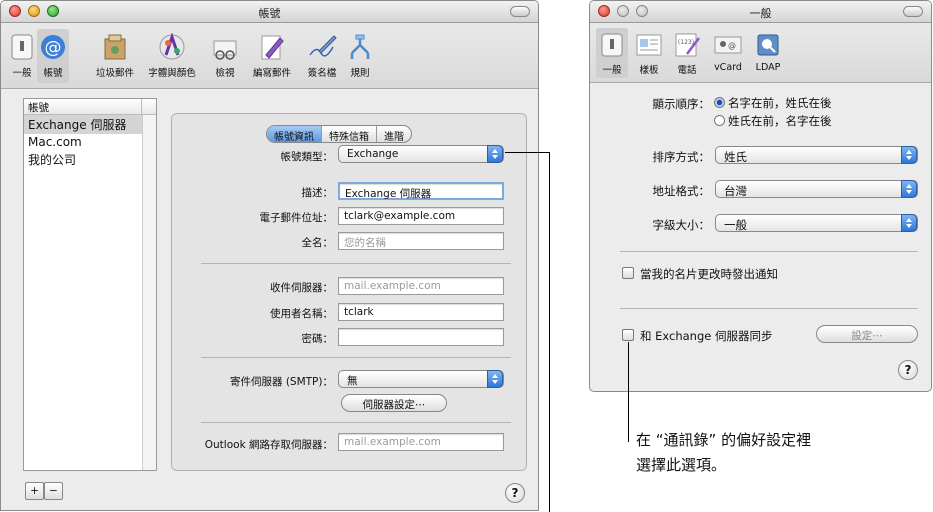 This screenshot has width=933, height=512. Describe the element at coordinates (728, 67) in the screenshot. I see `toolbar-label-vcard: vCard` at that location.